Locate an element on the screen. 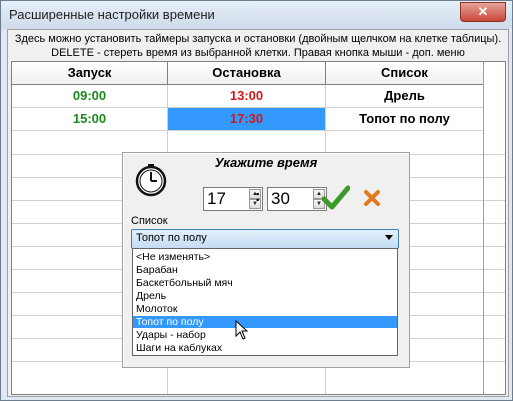 This screenshot has height=401, width=513. list-label: Список is located at coordinates (149, 221).